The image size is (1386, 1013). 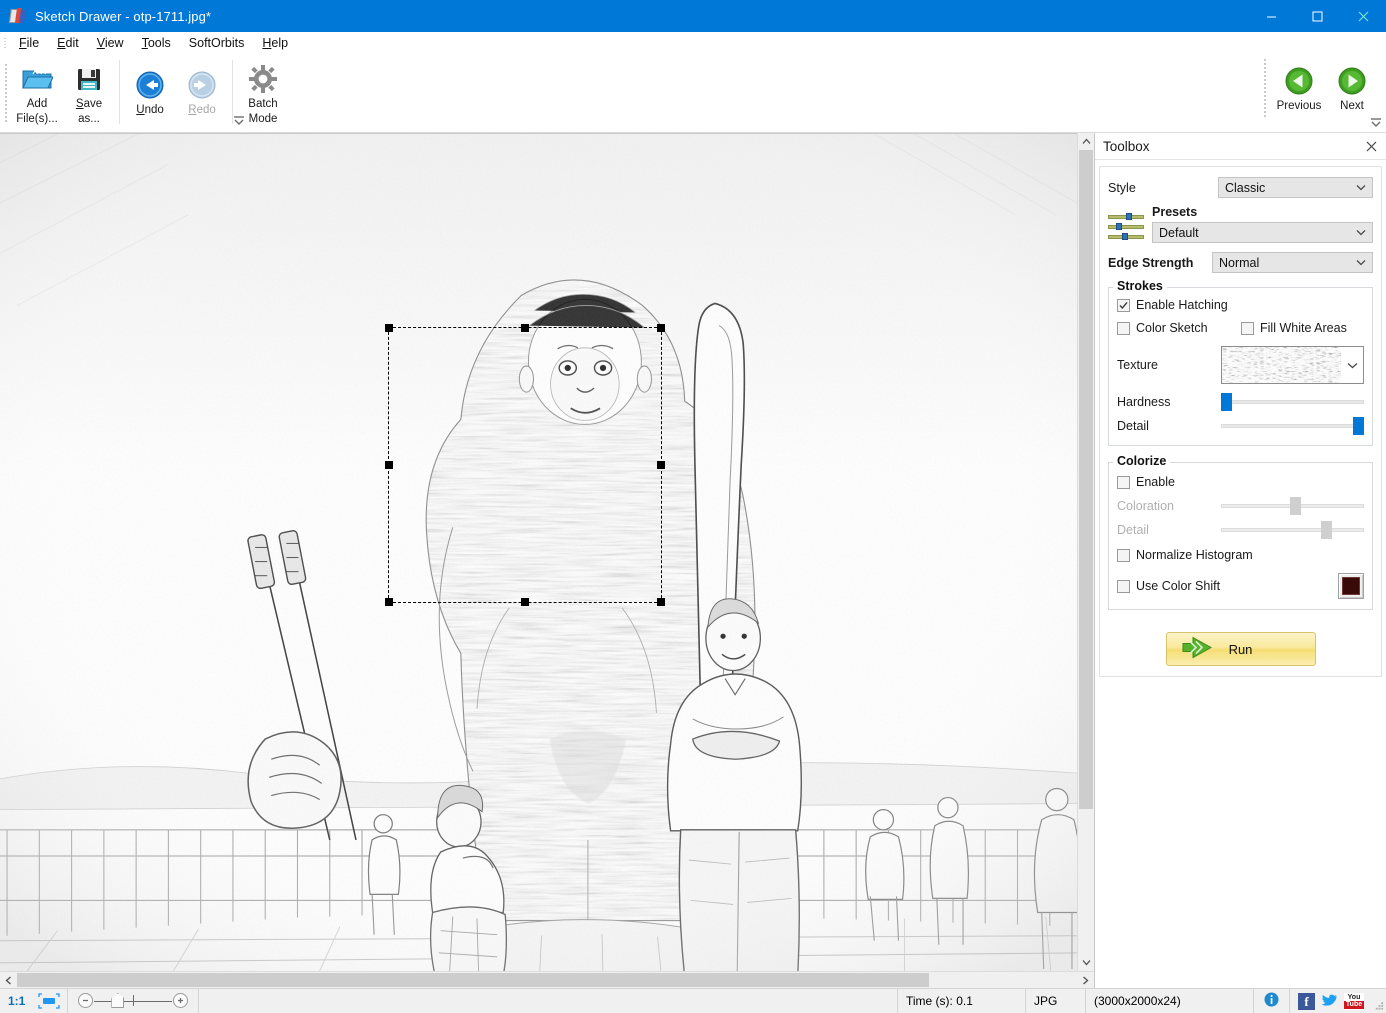 I want to click on coloration-slider, so click(x=1292, y=506).